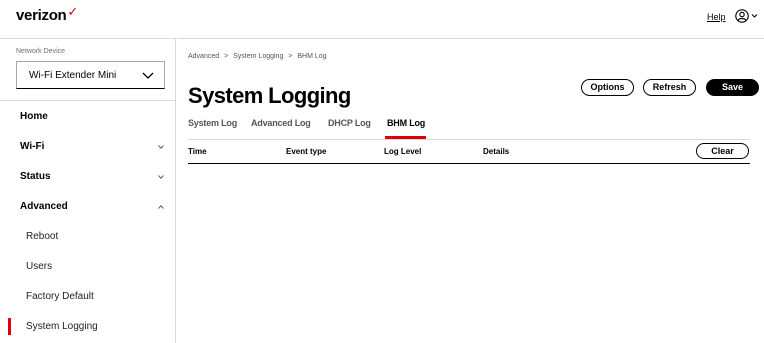  I want to click on column-header-details: Details, so click(496, 151).